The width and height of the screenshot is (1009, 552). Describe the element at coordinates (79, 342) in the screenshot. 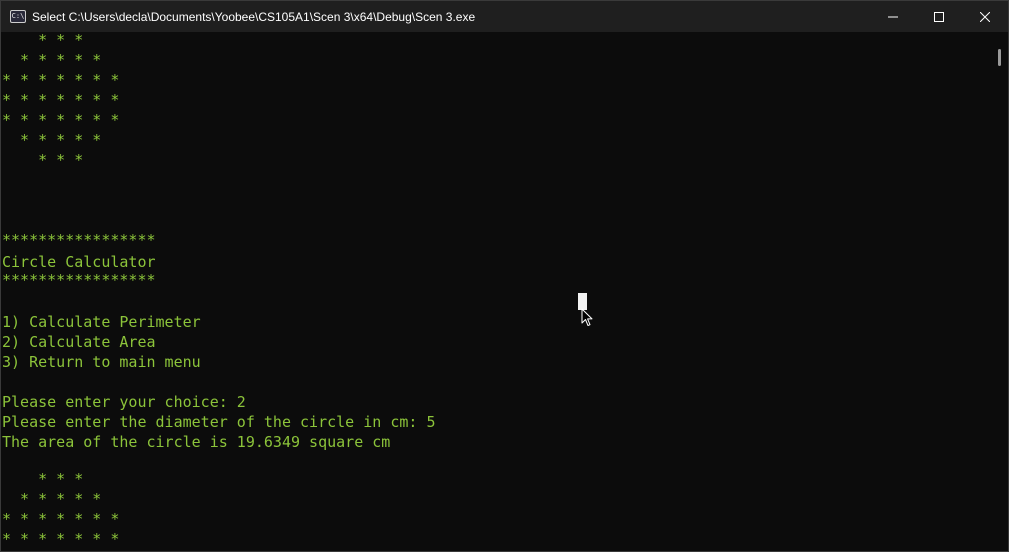

I see `console-line: 2) Calculate Area` at that location.